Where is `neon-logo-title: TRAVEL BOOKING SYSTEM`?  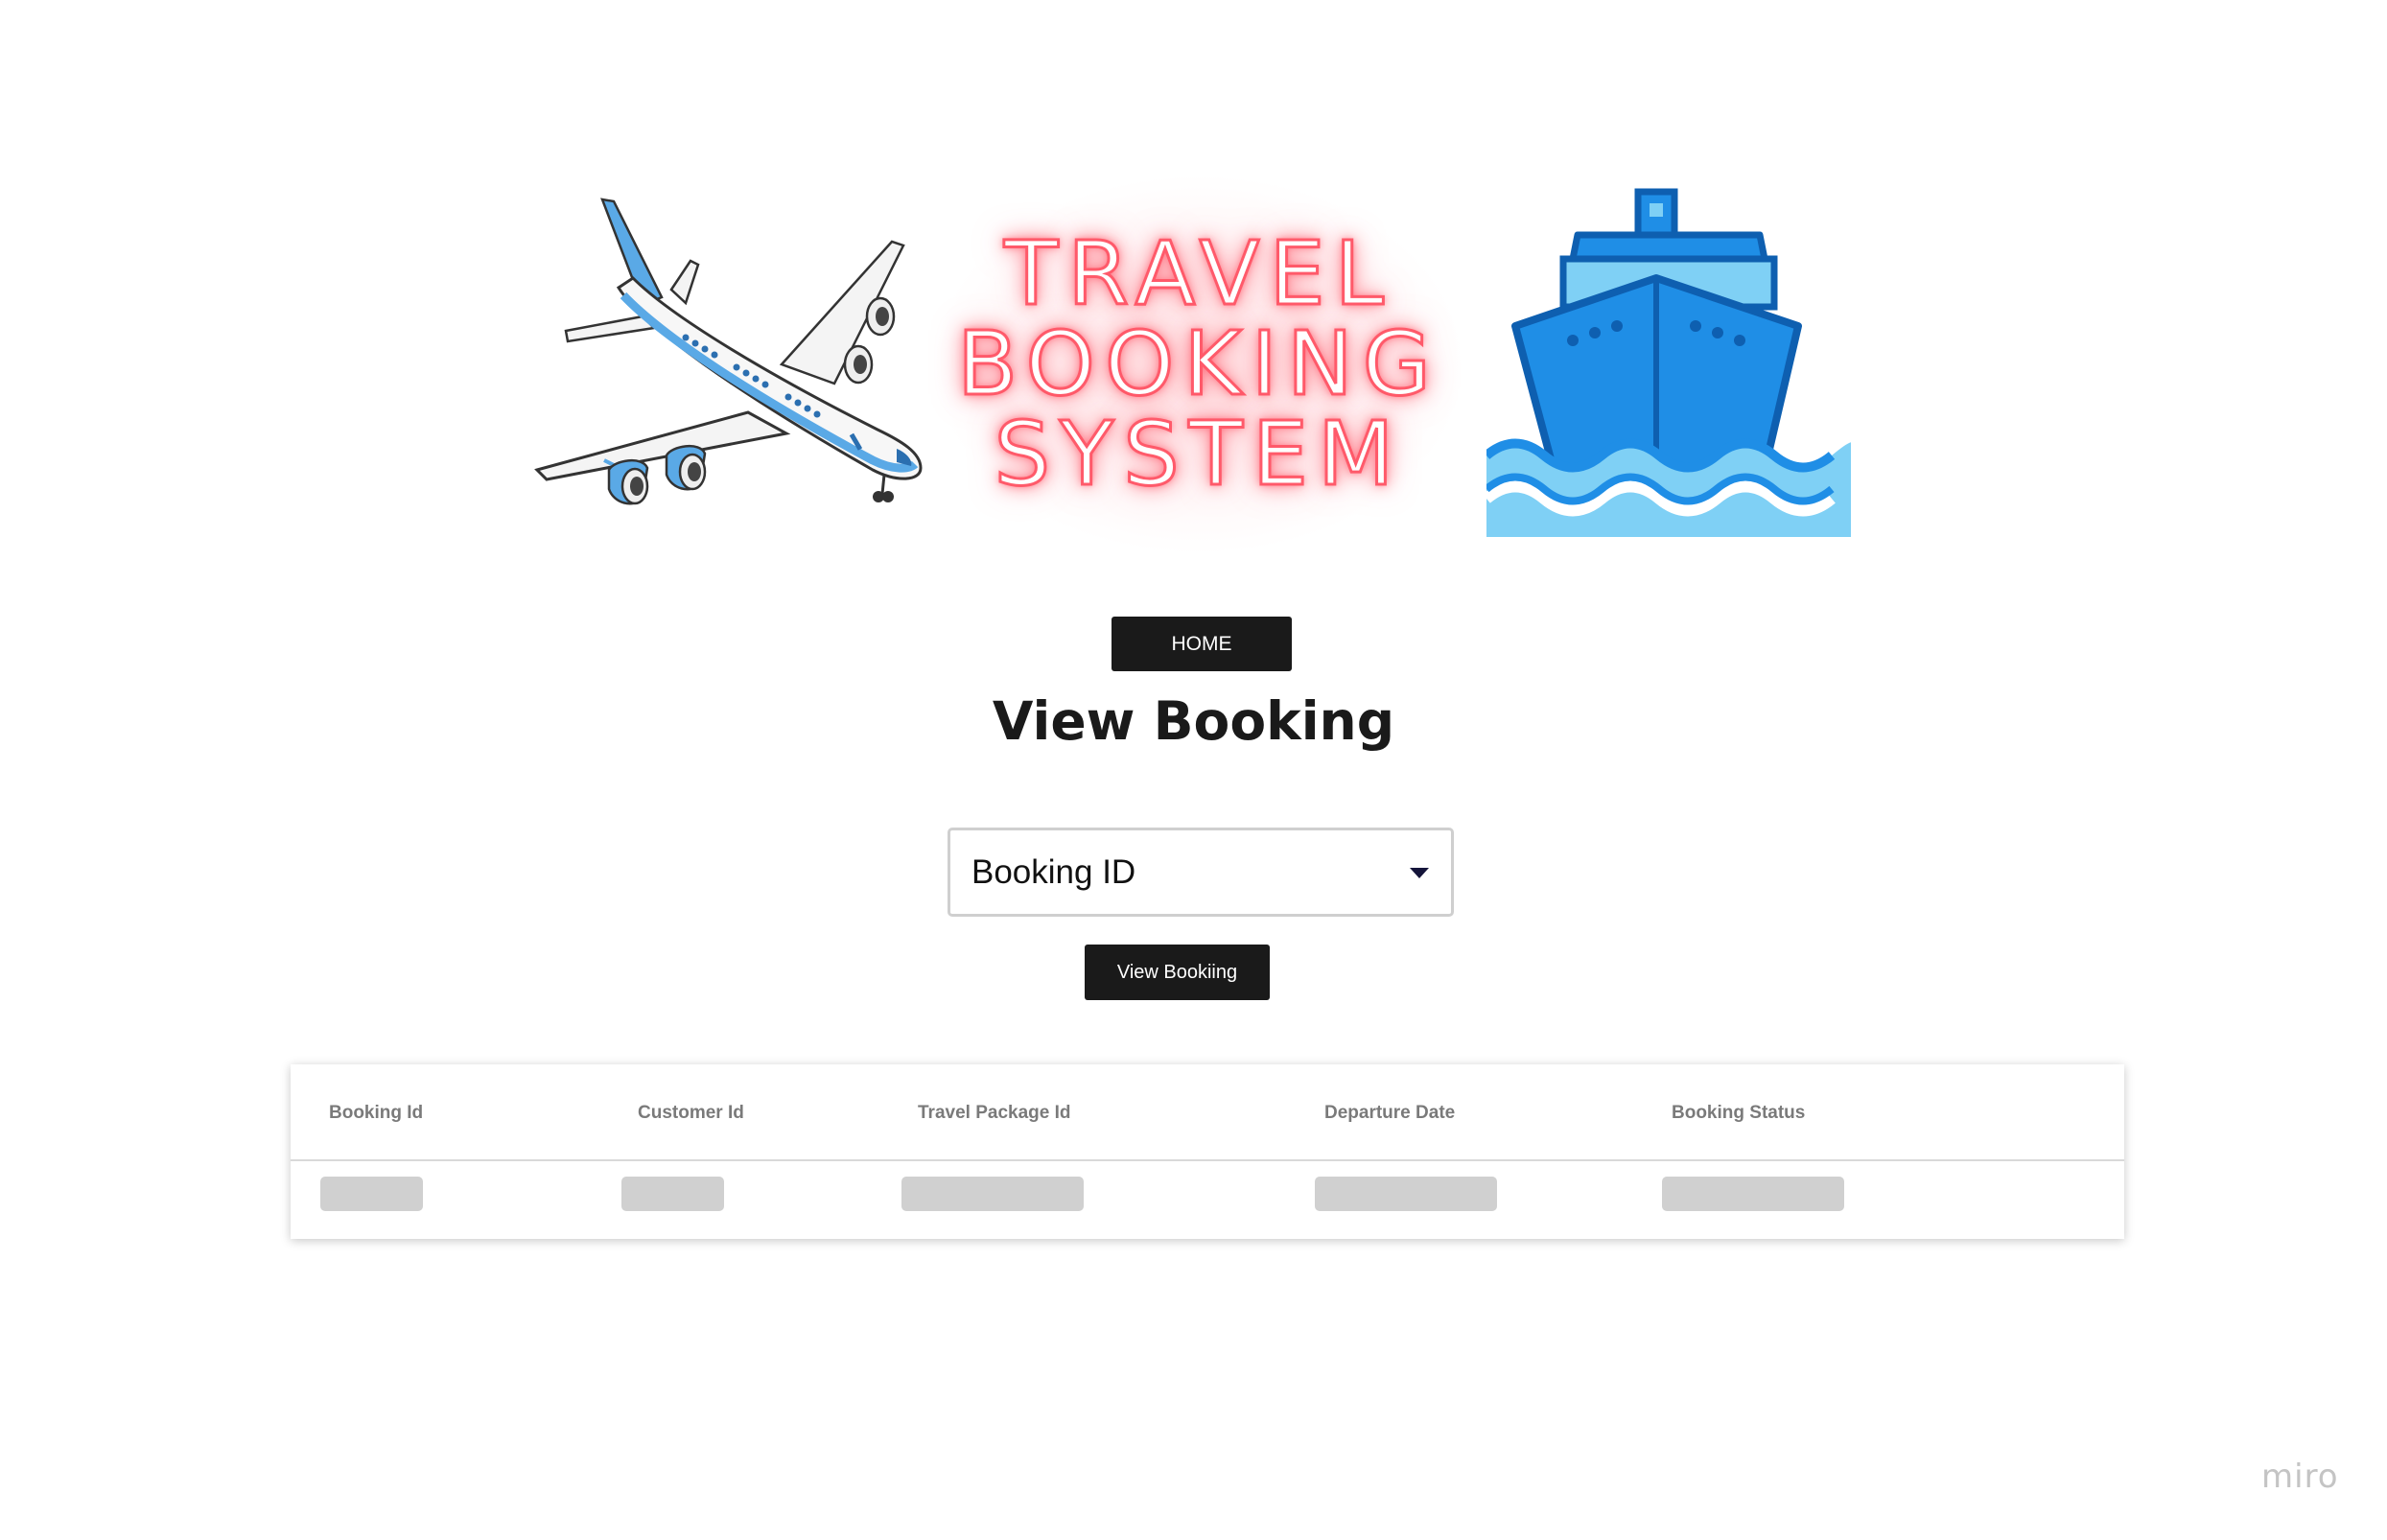 neon-logo-title: TRAVEL BOOKING SYSTEM is located at coordinates (1198, 365).